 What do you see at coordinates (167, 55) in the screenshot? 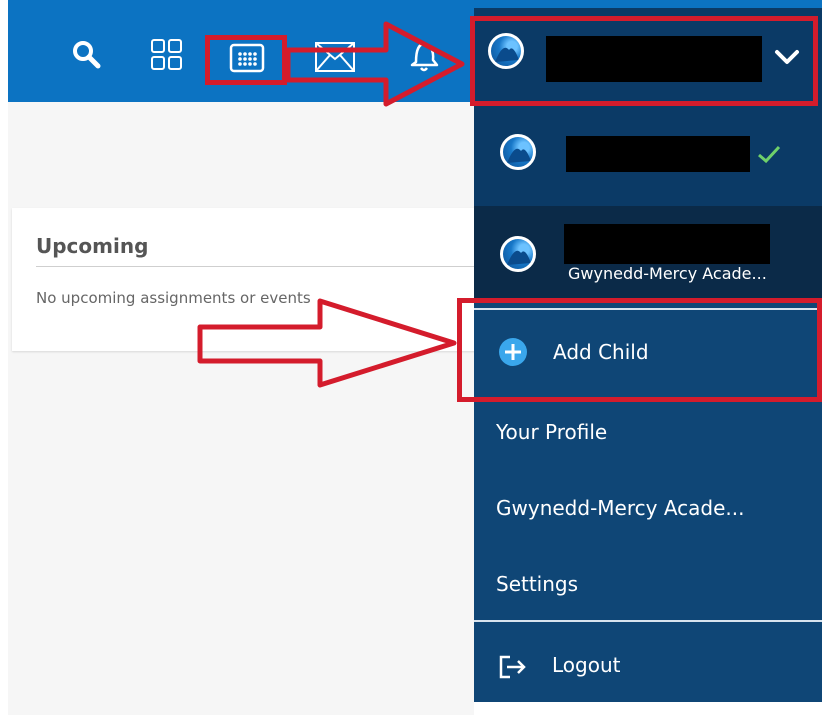
I see `apps-grid-icon` at bounding box center [167, 55].